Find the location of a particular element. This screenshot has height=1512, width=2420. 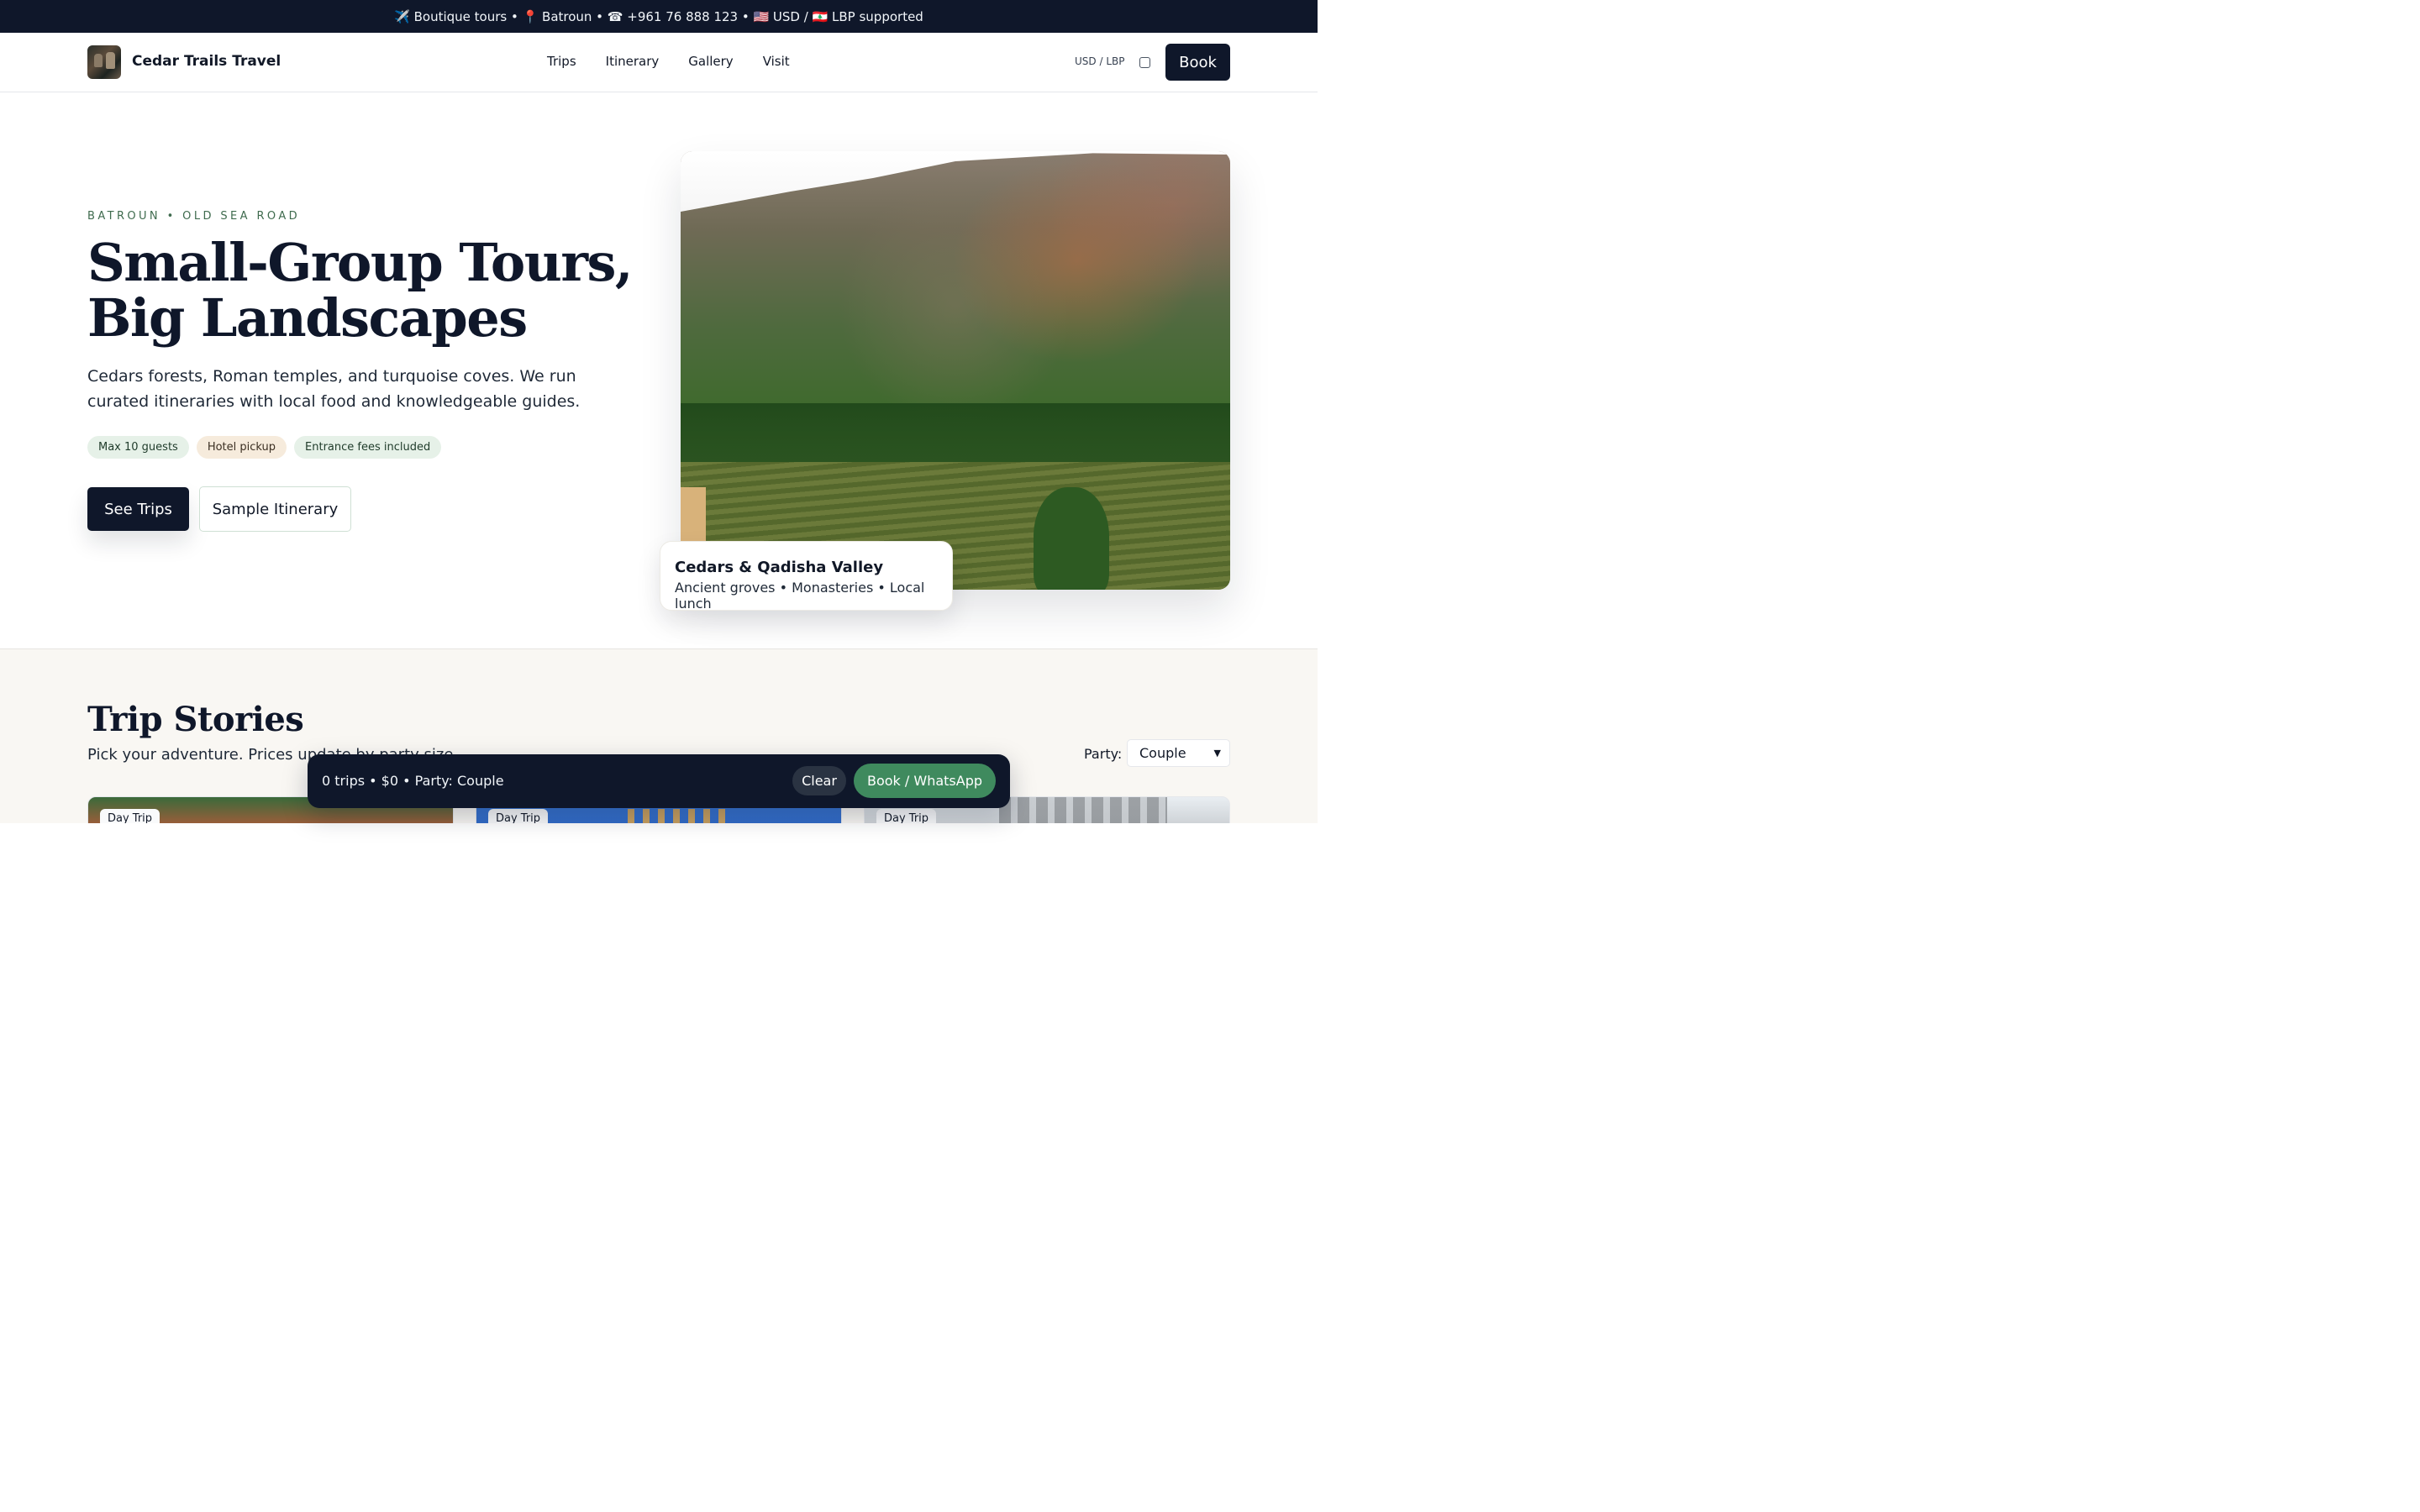

chip-max-guests: Max 10 guests is located at coordinates (138, 447).